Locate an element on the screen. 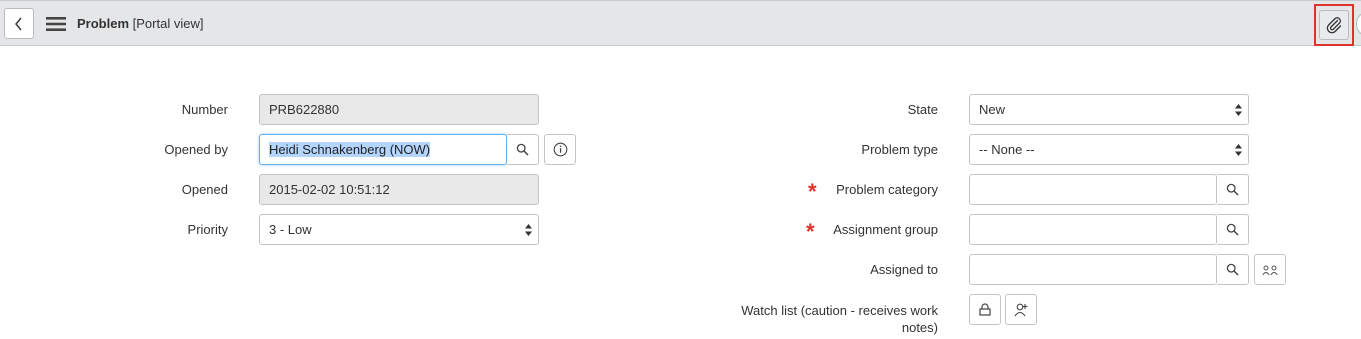 The image size is (1361, 339). assigned-to-label: Assigned to is located at coordinates (904, 269).